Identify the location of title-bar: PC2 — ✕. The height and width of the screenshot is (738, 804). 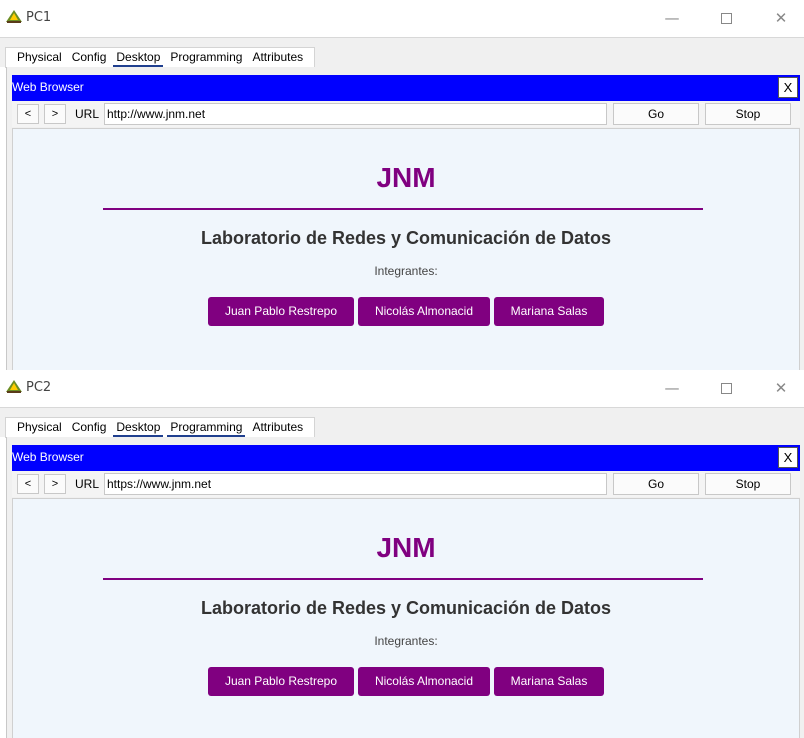
(402, 388).